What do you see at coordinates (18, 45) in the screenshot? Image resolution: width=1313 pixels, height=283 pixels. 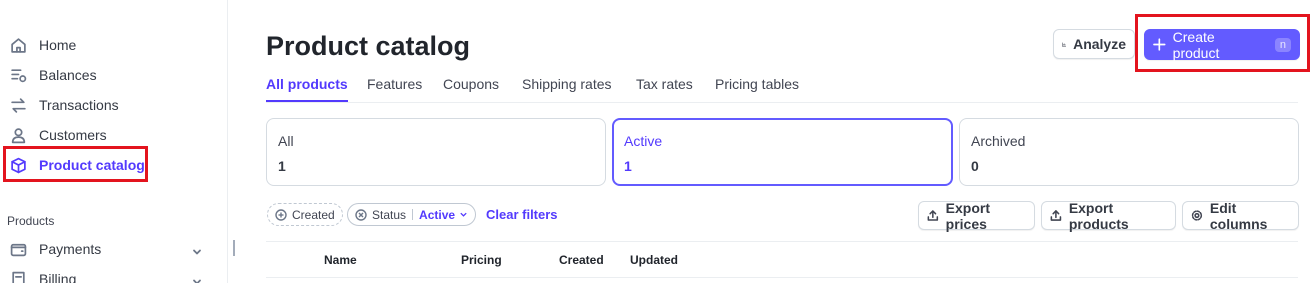 I see `home-icon` at bounding box center [18, 45].